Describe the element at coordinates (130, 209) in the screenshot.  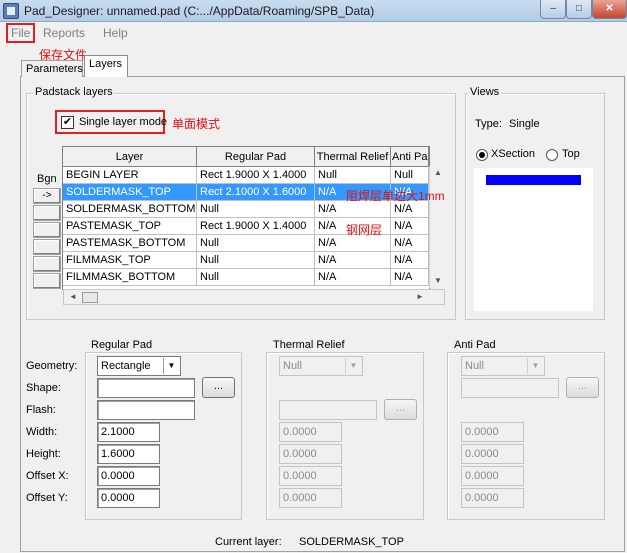
I see `cell-layer: SOLDERMASK_BOTTOM` at that location.